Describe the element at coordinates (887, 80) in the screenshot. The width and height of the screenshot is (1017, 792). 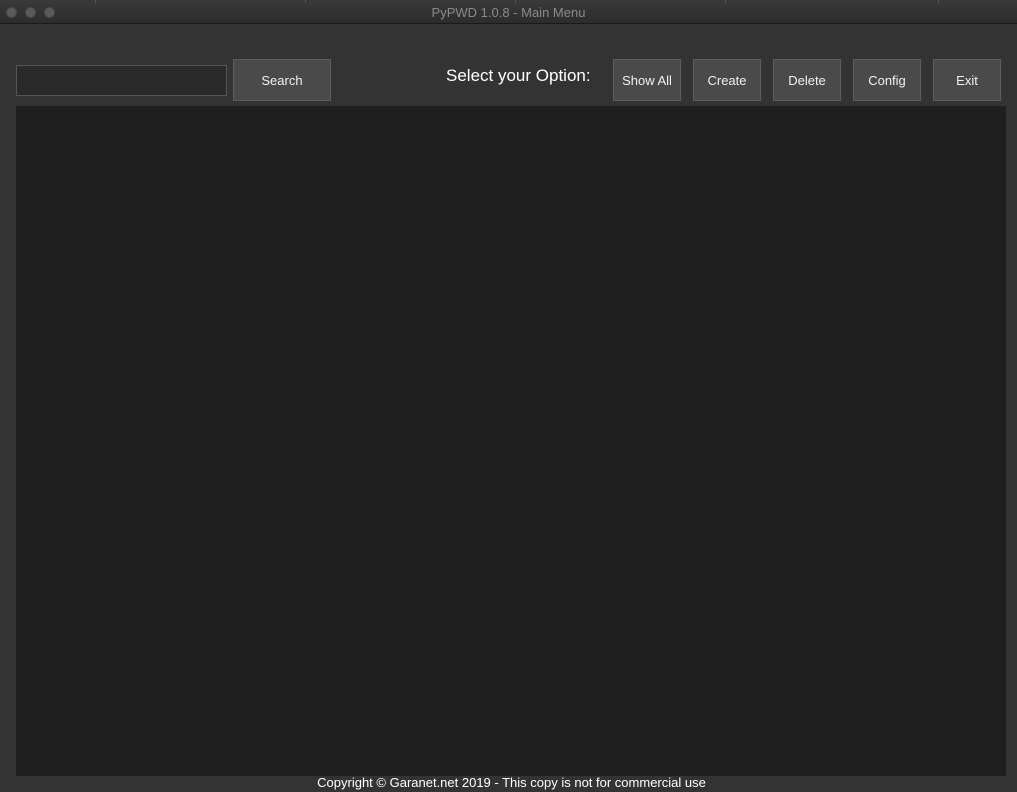
I see `config-button: Config` at that location.